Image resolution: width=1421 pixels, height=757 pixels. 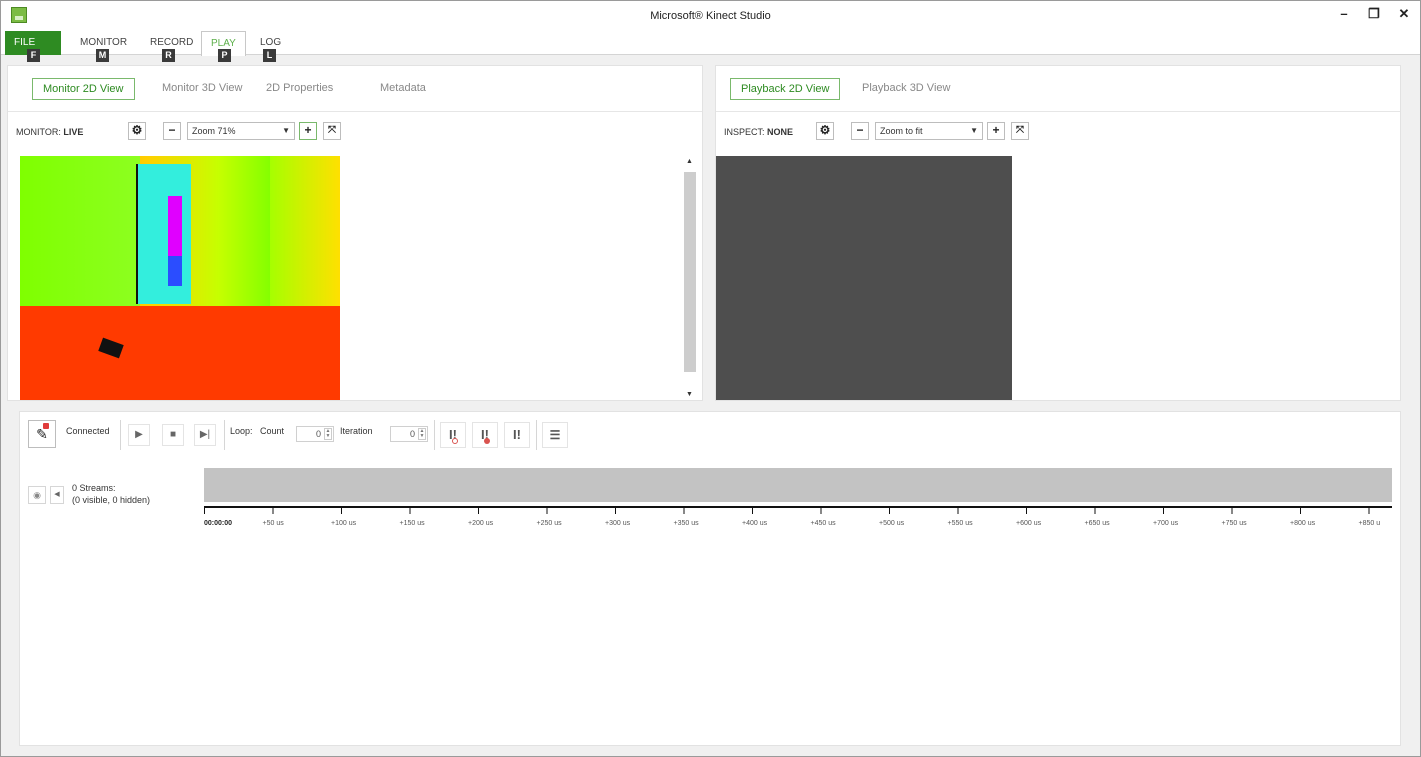 What do you see at coordinates (214, 131) in the screenshot?
I see `monitor-zoom-value: Zoom 71%` at bounding box center [214, 131].